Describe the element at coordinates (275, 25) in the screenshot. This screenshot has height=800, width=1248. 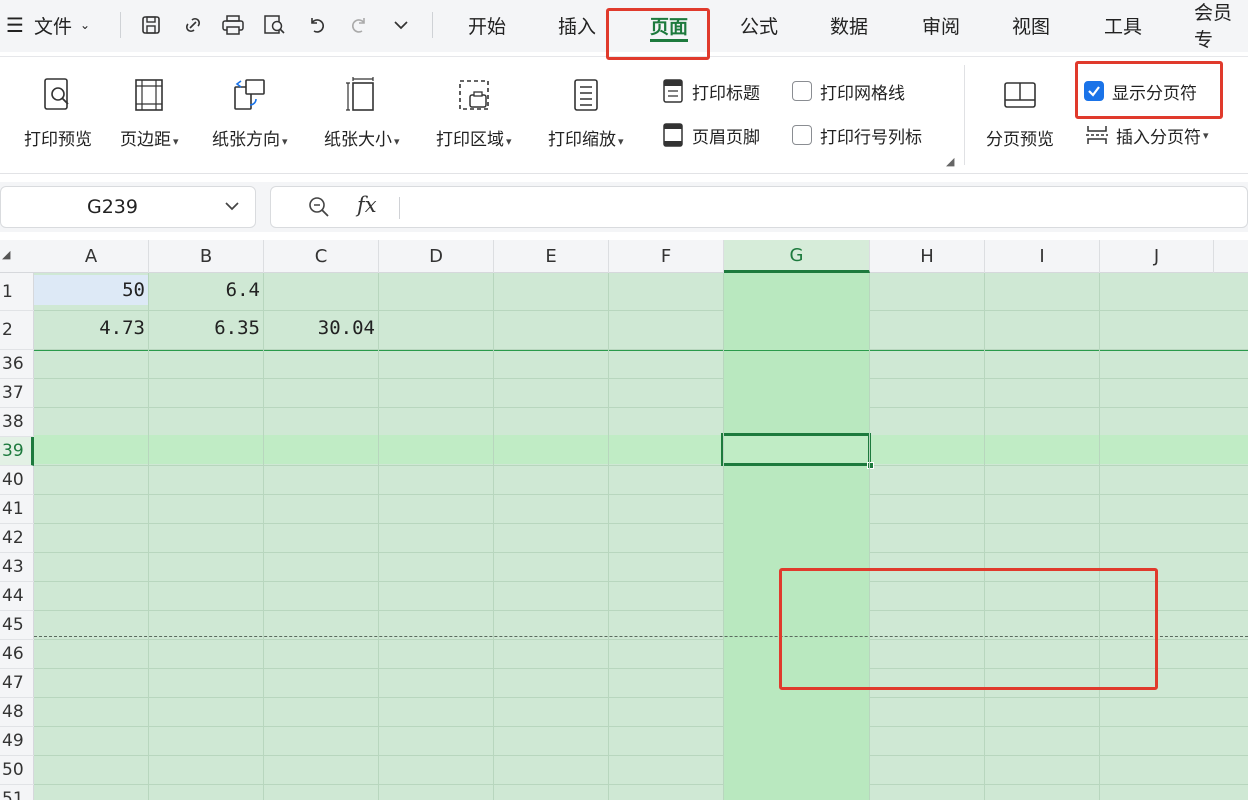
I see `print-preview-icon` at that location.